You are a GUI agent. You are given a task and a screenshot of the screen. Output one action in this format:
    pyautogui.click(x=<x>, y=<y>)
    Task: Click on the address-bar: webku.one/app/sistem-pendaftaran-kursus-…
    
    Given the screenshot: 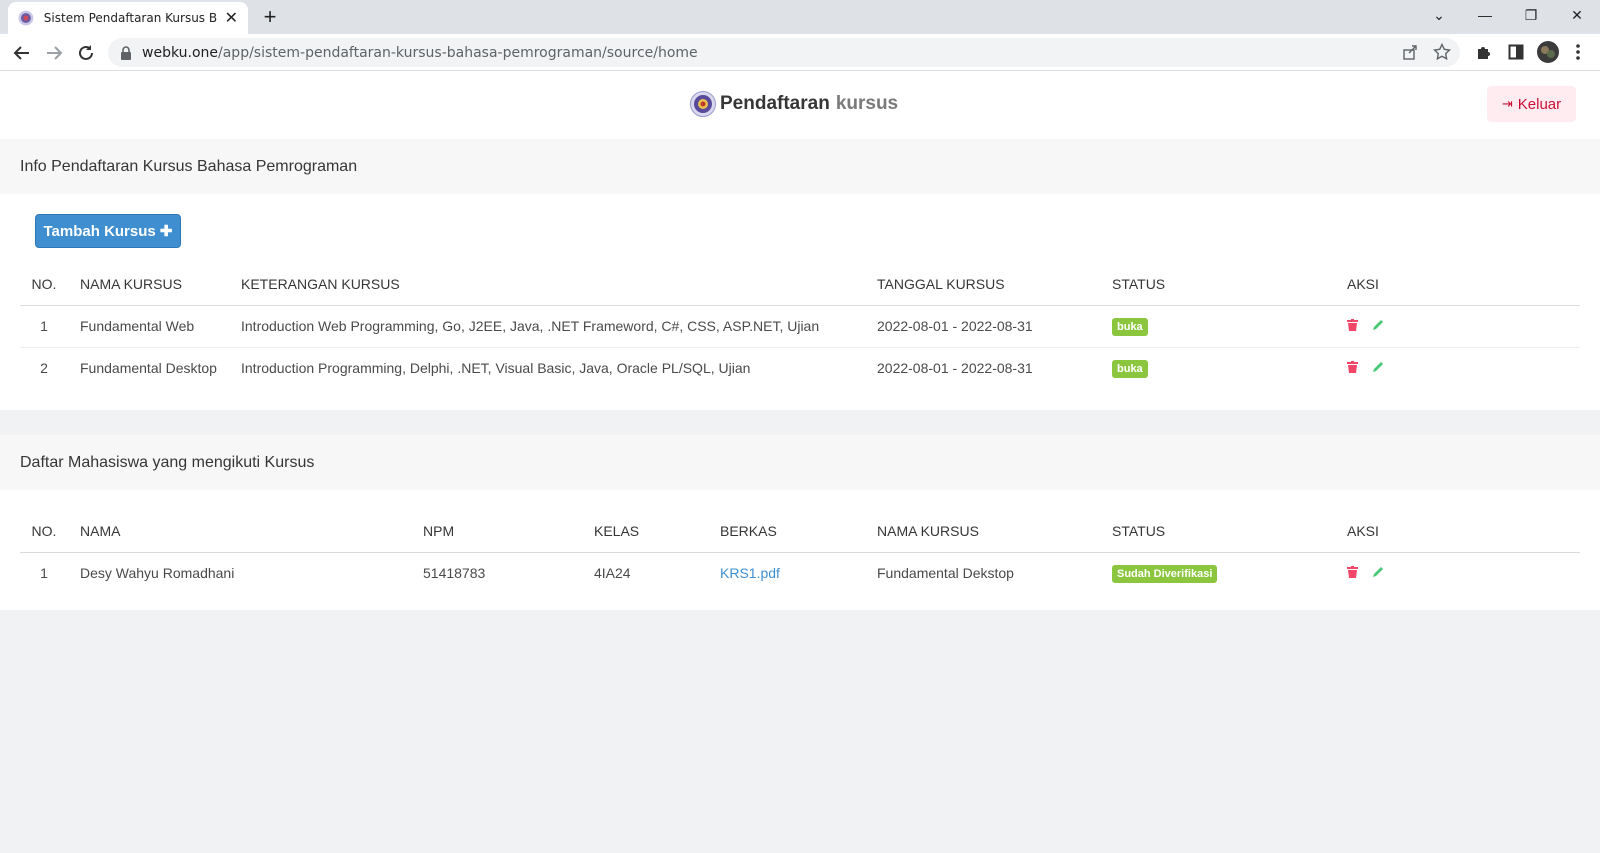 What is the action you would take?
    pyautogui.click(x=784, y=52)
    